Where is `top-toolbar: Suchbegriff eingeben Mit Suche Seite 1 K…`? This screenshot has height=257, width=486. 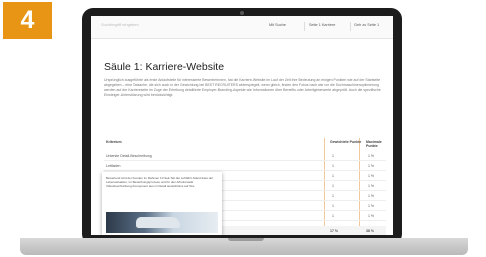 top-toolbar: Suchbegriff eingeben Mit Suche Seite 1 K… is located at coordinates (242, 27).